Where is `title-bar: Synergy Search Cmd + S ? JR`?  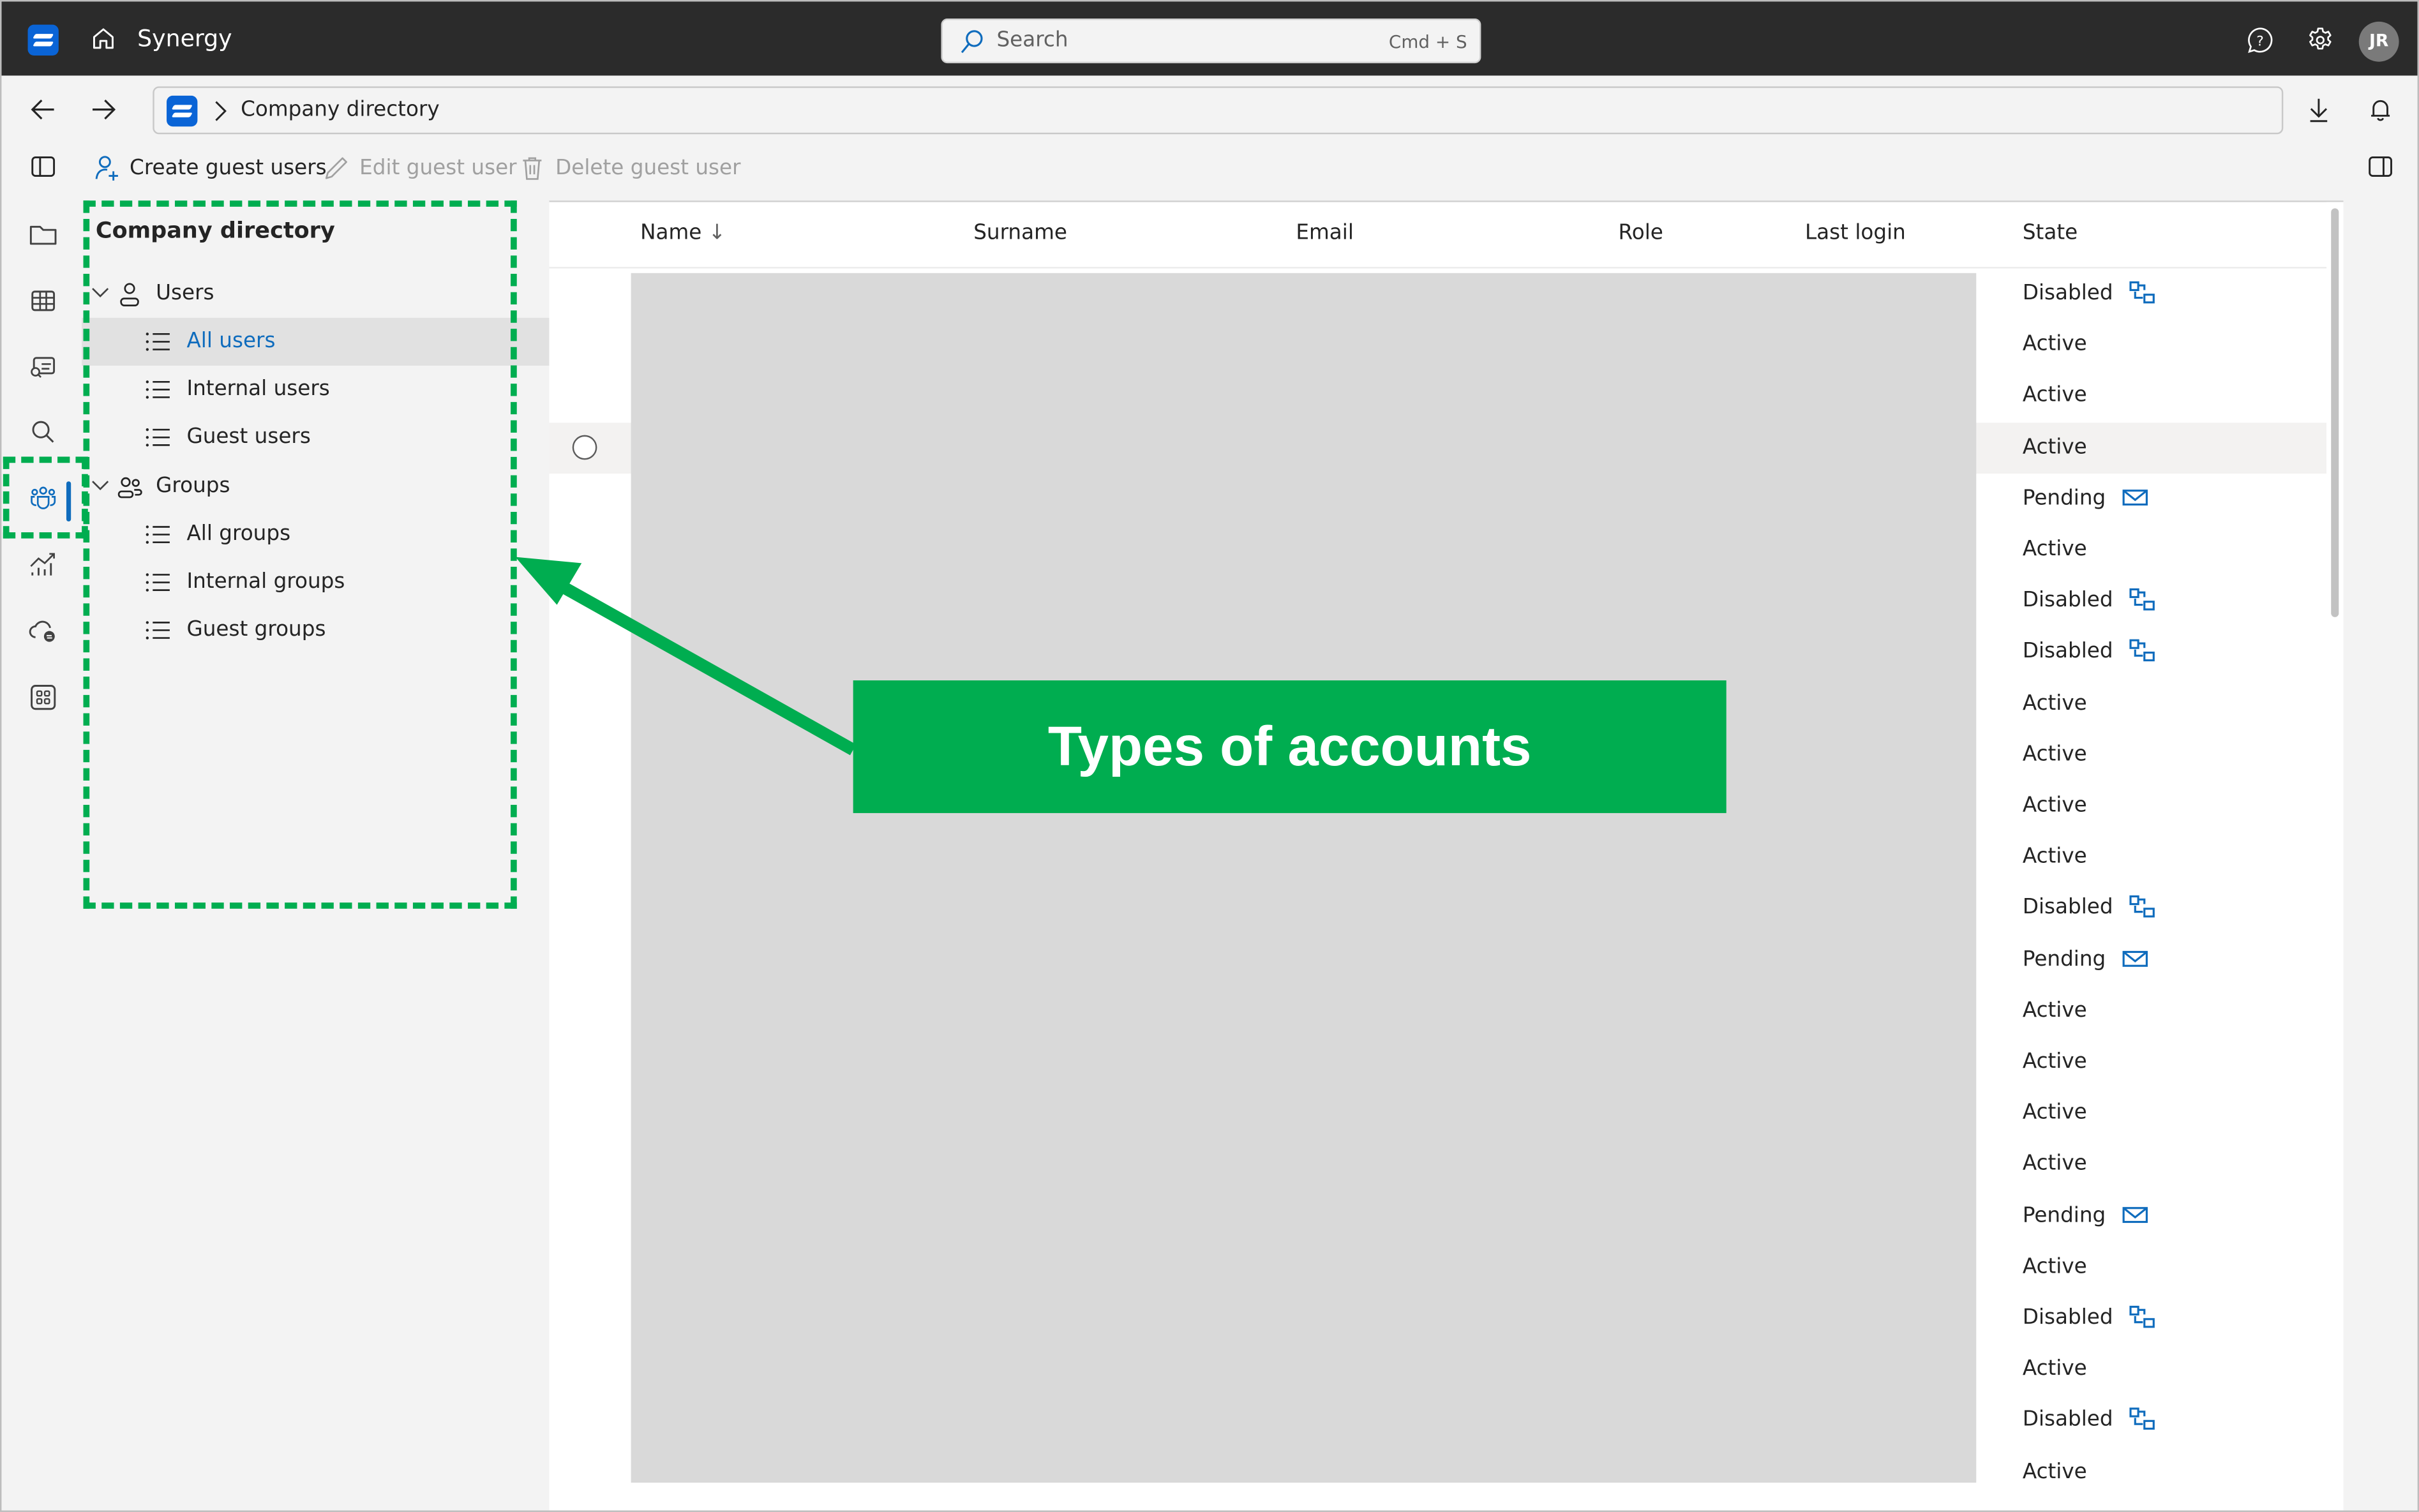 title-bar: Synergy Search Cmd + S ? JR is located at coordinates (1209, 38).